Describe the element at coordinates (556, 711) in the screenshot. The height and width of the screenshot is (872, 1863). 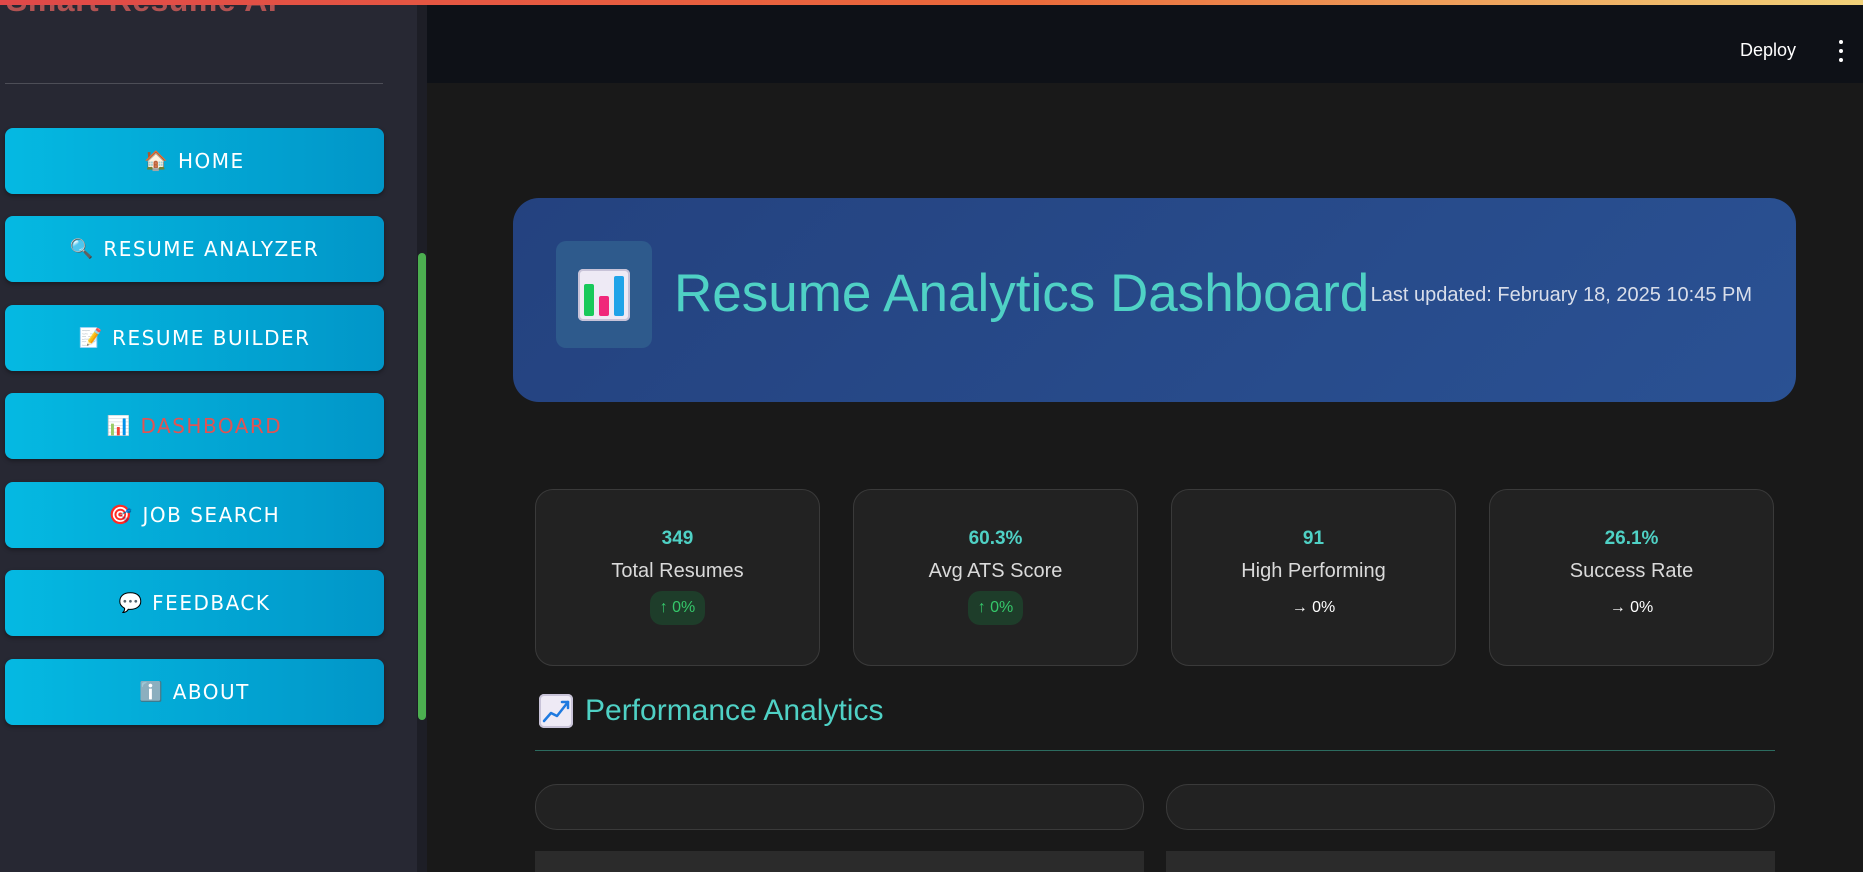
I see `chart-increasing-icon` at that location.